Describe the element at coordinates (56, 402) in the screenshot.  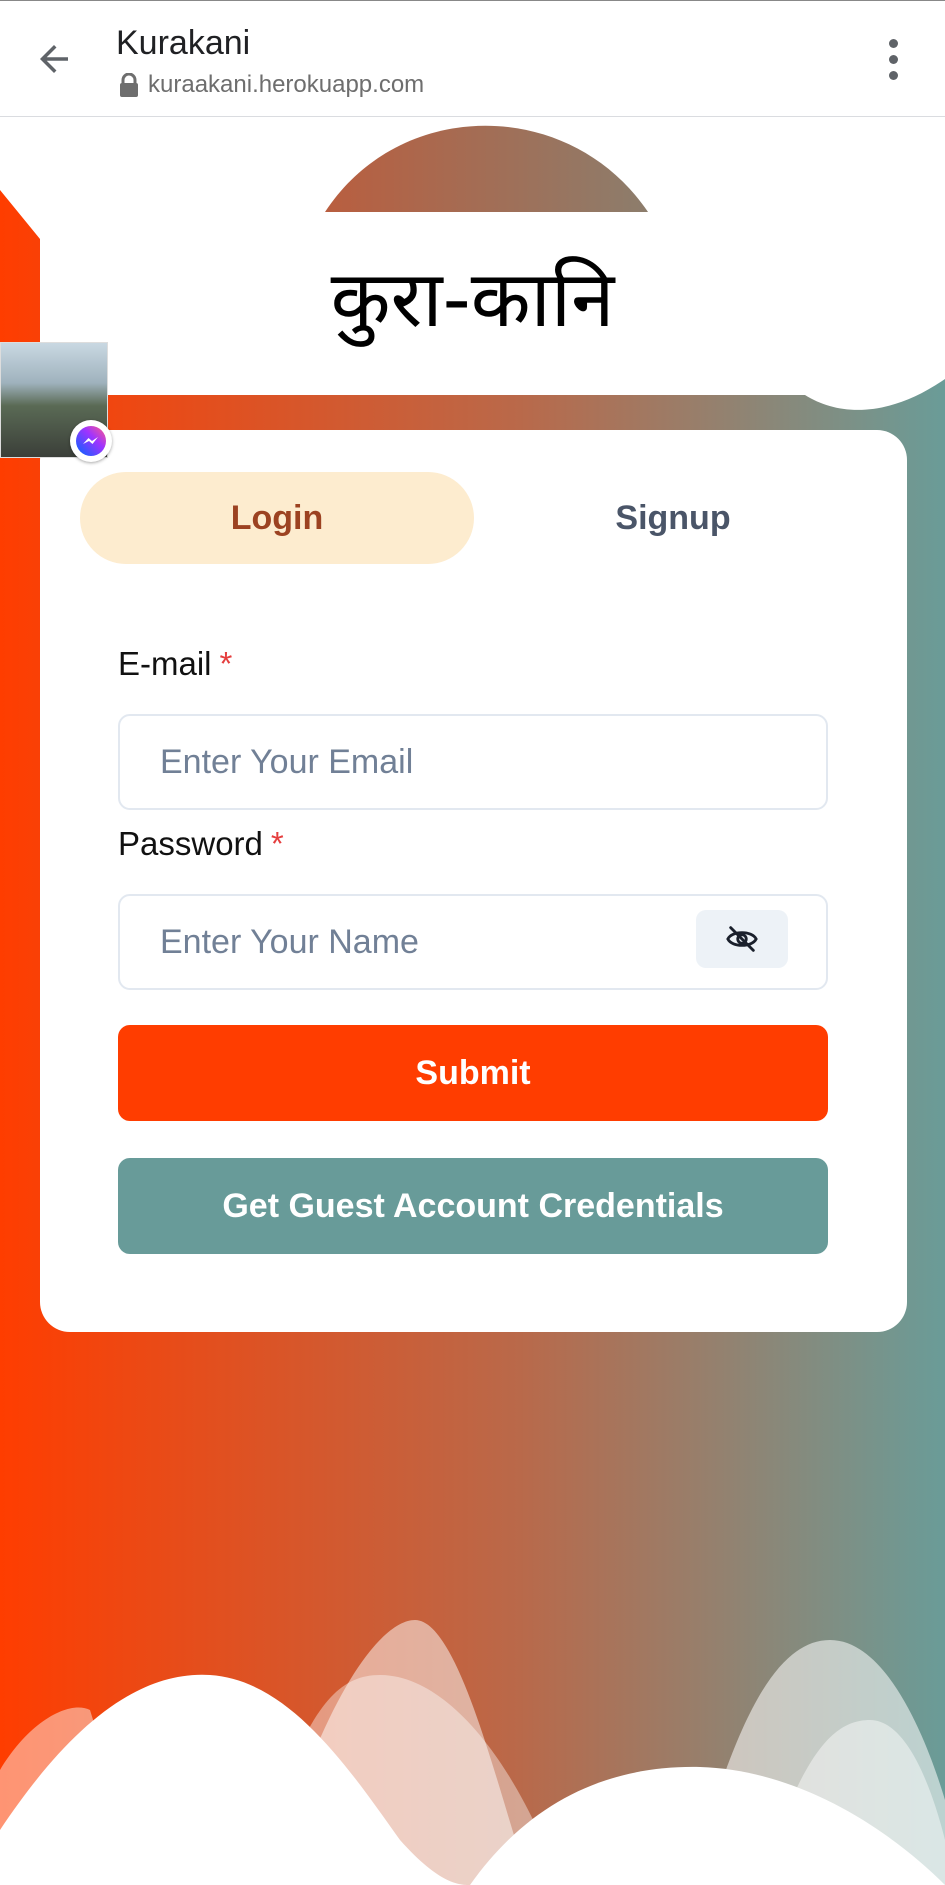
I see `chat-head` at that location.